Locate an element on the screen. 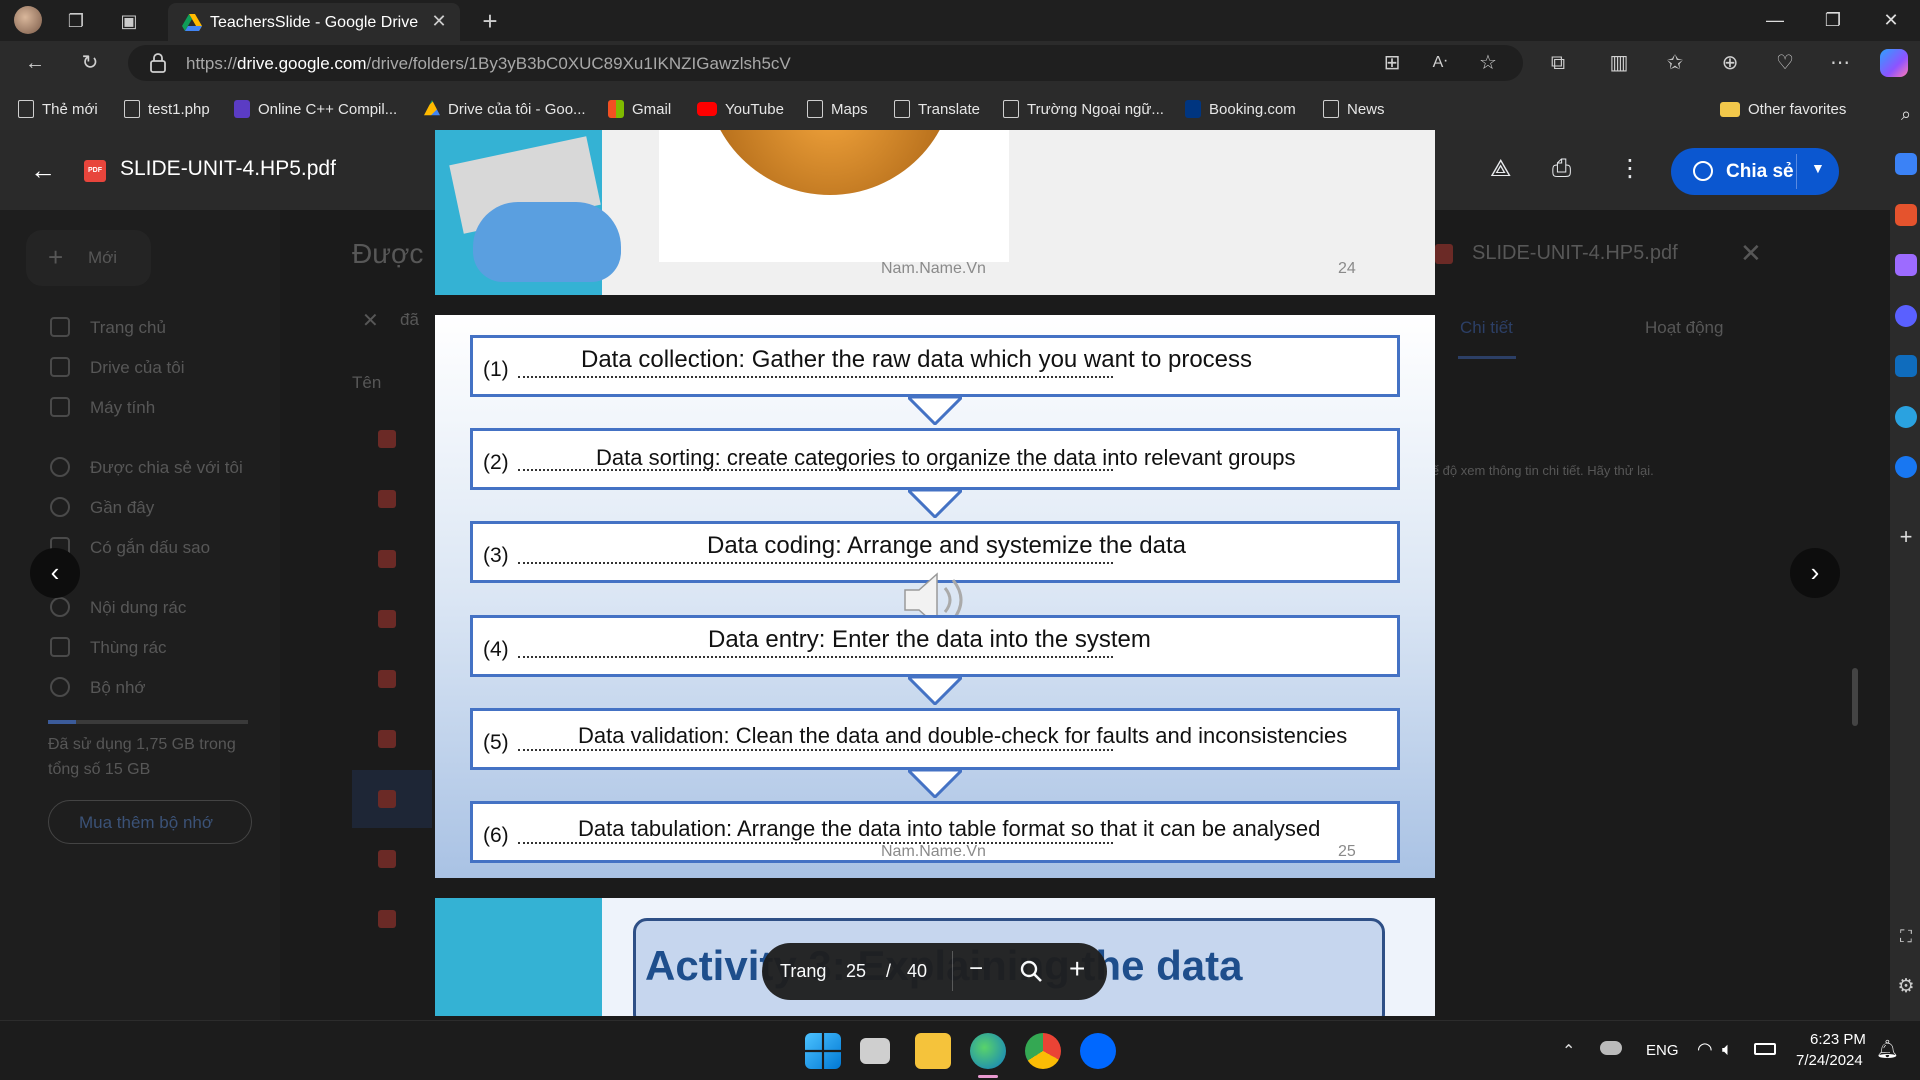 This screenshot has width=1920, height=1080. file-explorer-icon is located at coordinates (933, 1051).